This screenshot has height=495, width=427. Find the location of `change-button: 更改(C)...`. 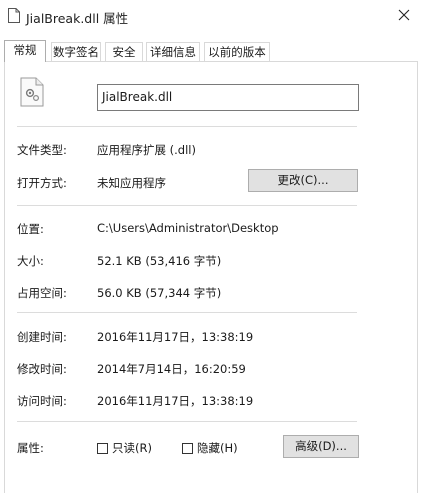

change-button: 更改(C)... is located at coordinates (303, 180).